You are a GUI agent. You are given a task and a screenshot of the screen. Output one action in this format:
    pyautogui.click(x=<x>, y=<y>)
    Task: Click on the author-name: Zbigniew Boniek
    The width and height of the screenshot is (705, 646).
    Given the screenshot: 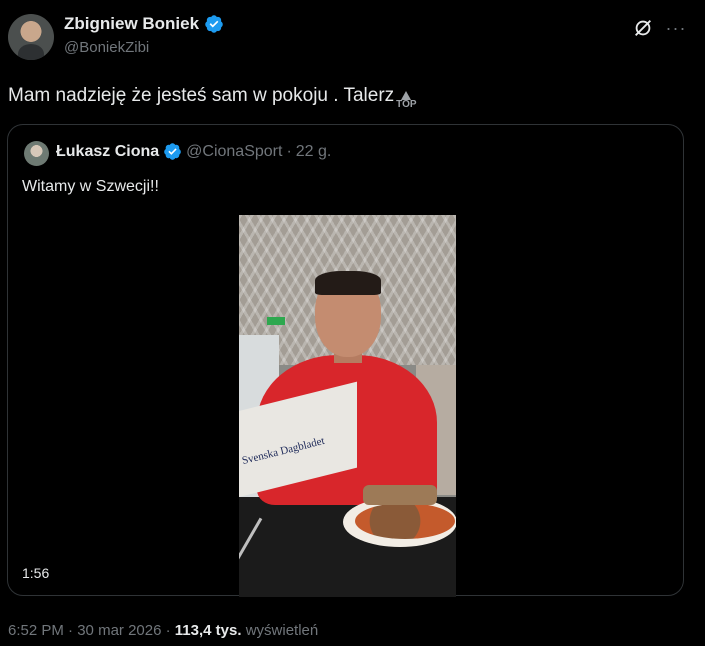 What is the action you would take?
    pyautogui.click(x=131, y=24)
    